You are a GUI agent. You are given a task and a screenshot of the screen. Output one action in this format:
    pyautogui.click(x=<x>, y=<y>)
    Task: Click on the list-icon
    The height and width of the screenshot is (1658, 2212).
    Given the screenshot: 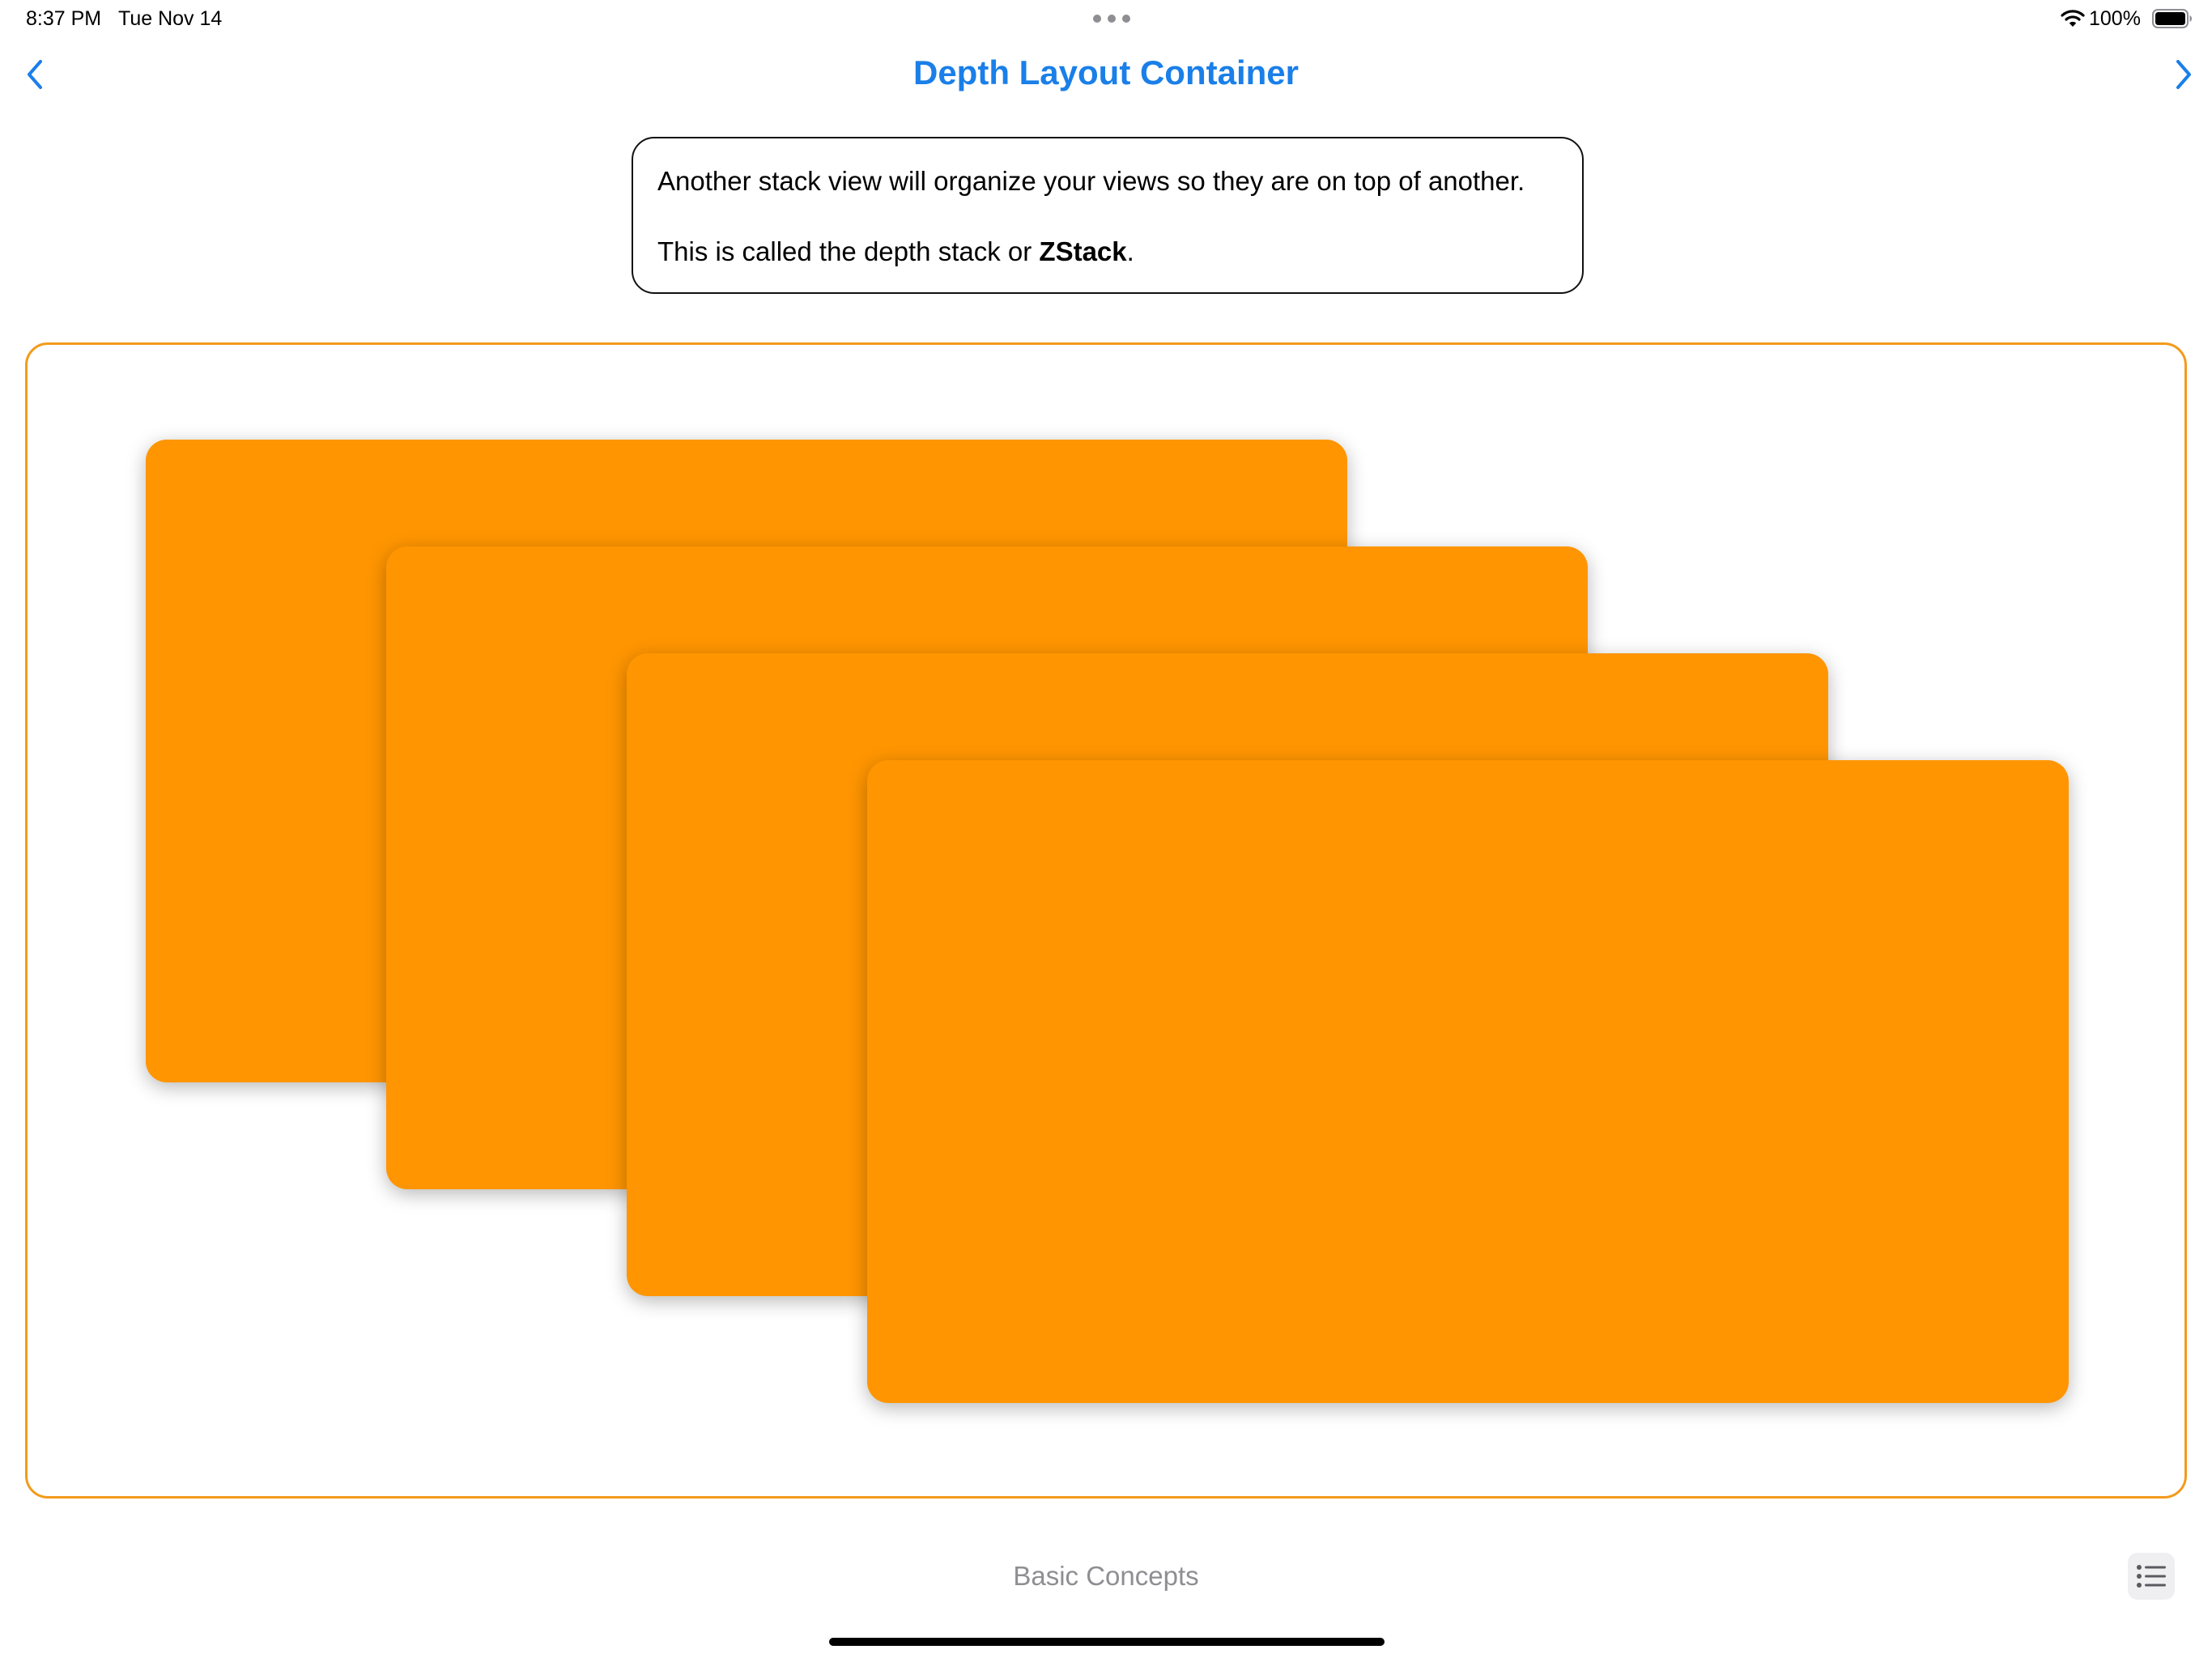 What is the action you would take?
    pyautogui.click(x=2151, y=1576)
    